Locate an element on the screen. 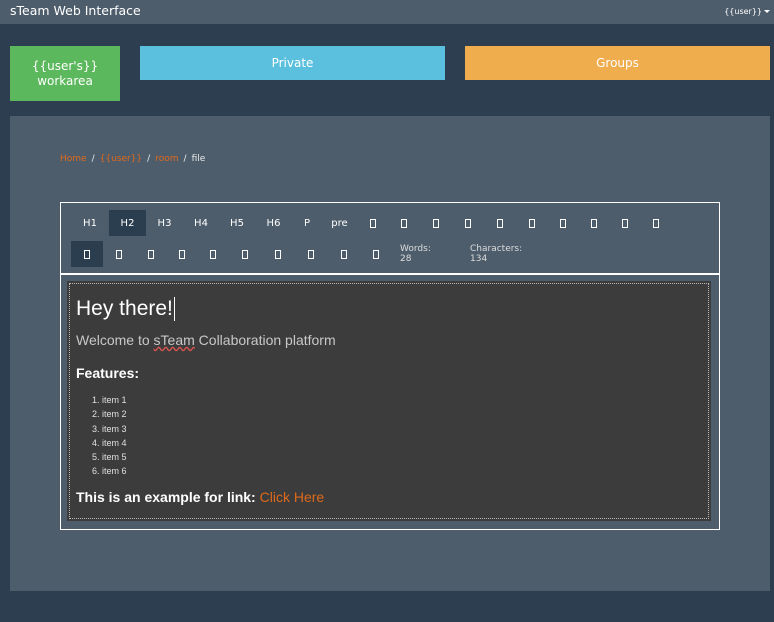  heading-h2-button: H2 is located at coordinates (127, 223).